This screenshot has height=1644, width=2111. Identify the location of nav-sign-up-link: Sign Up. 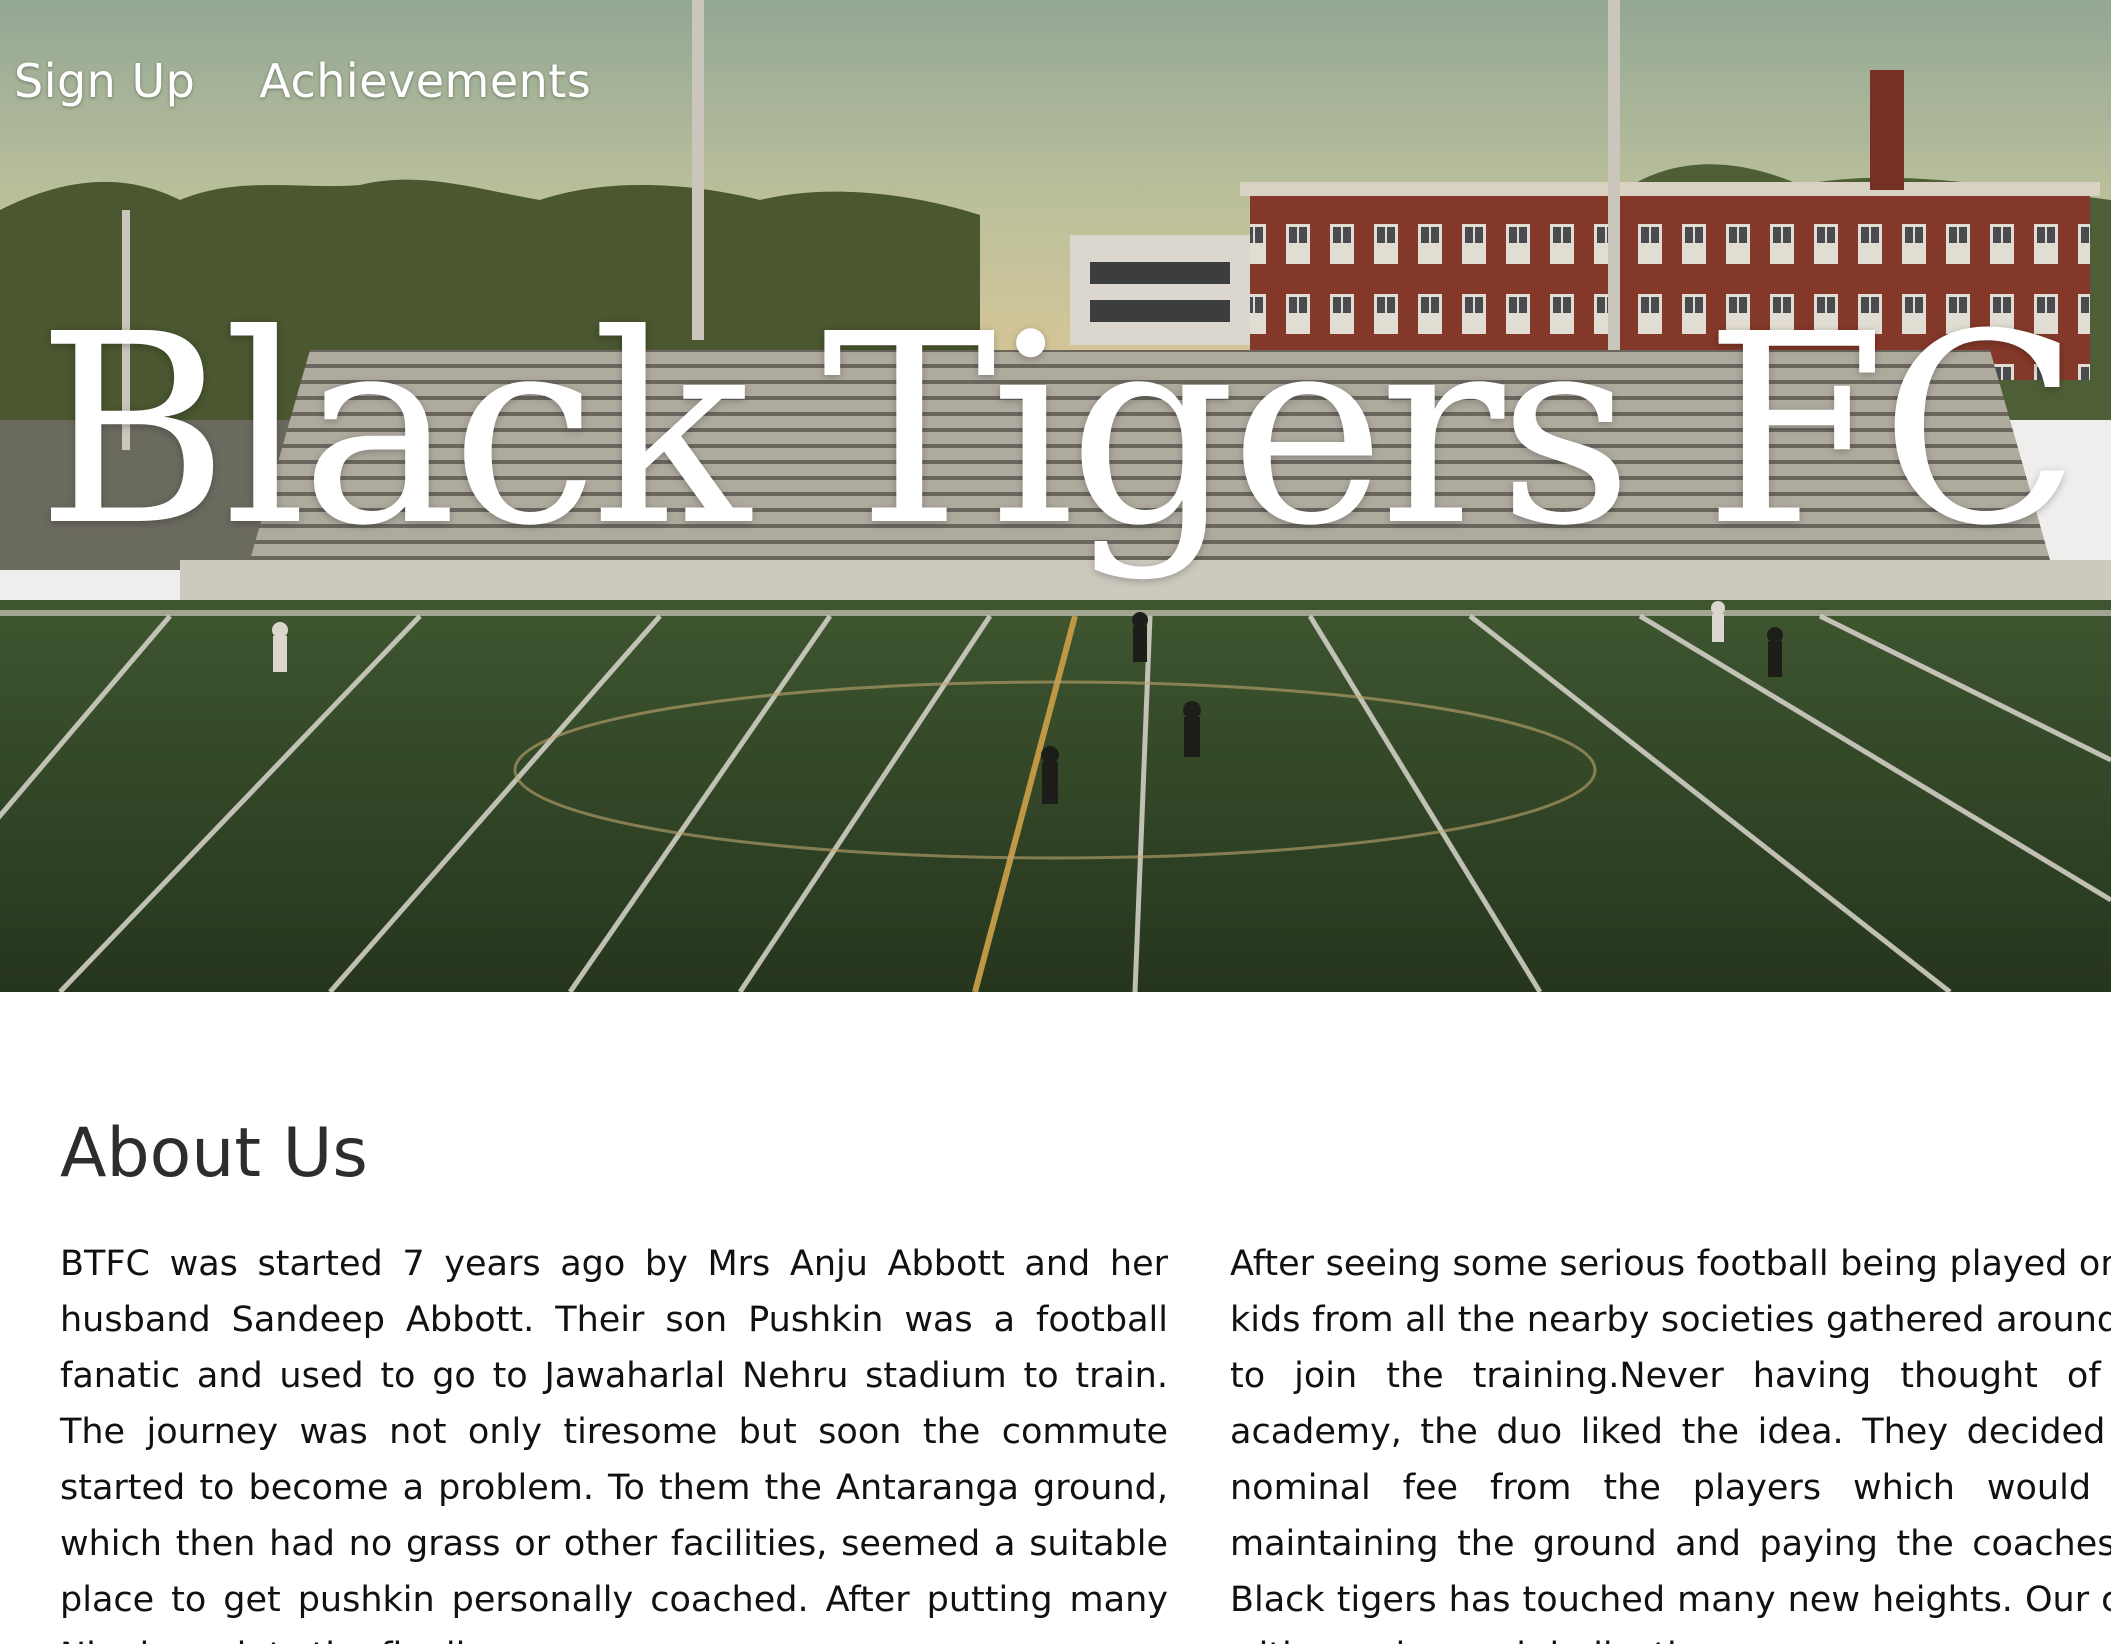
(104, 81).